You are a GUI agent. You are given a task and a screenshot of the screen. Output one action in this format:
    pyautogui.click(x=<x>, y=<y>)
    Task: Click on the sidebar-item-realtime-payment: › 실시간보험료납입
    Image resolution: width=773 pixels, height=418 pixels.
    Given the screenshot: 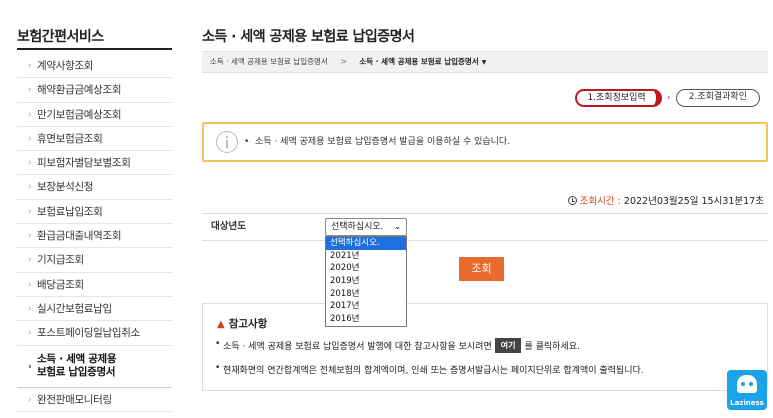 What is the action you would take?
    pyautogui.click(x=94, y=309)
    